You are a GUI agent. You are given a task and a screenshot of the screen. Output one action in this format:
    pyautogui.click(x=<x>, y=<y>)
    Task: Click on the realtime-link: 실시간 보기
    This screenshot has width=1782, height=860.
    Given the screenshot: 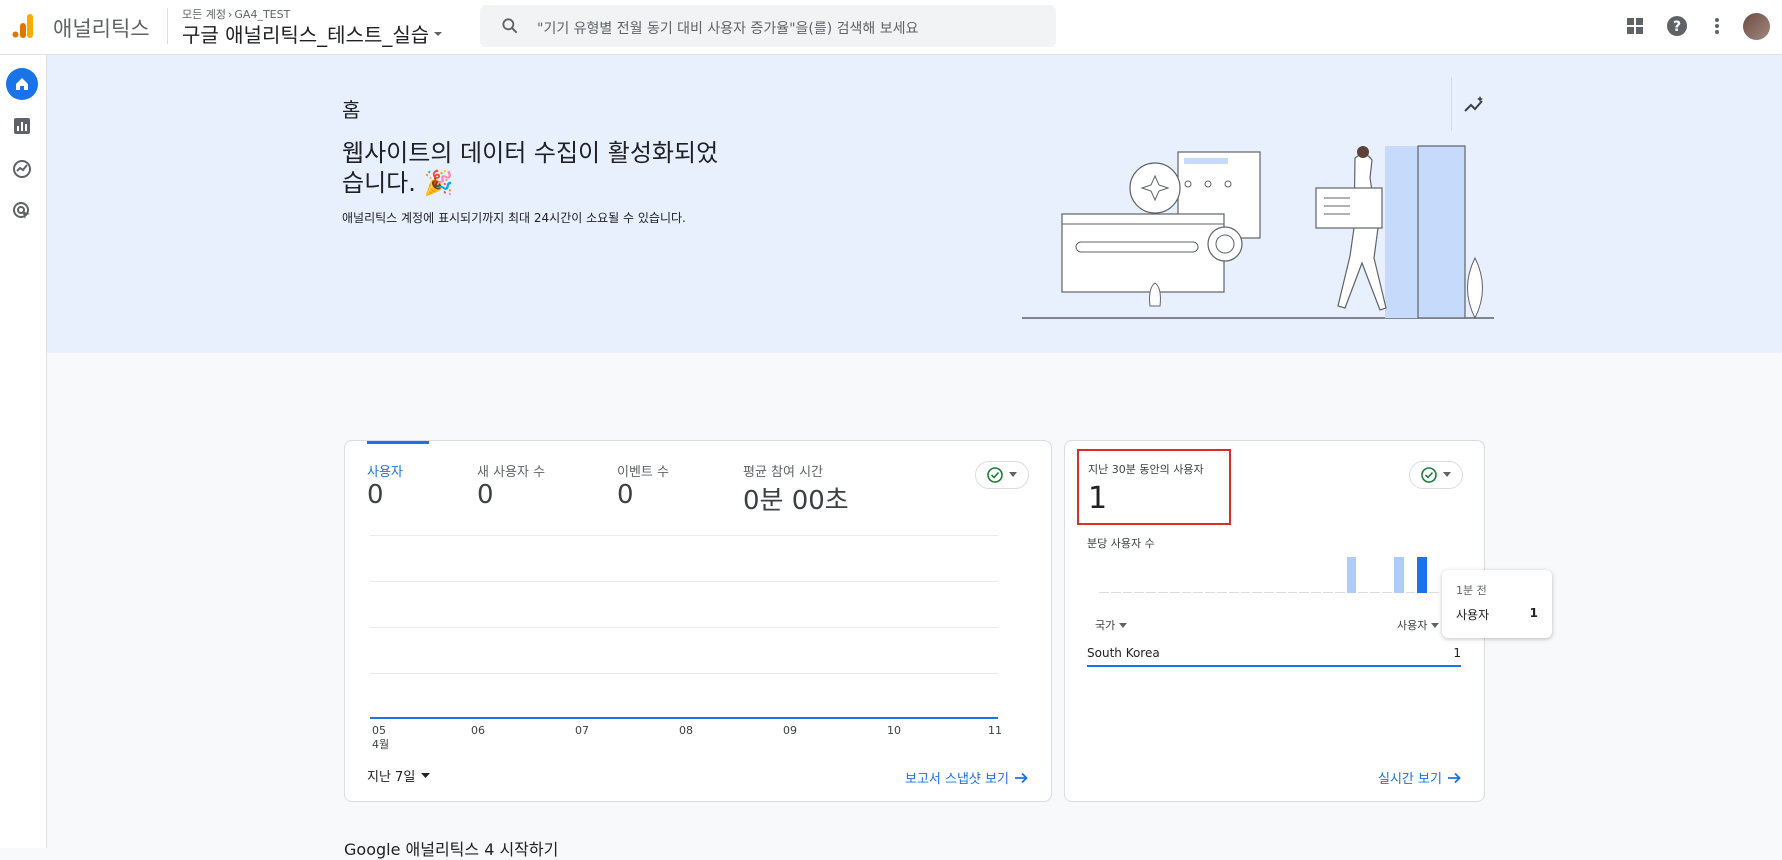 What is the action you would take?
    pyautogui.click(x=1420, y=777)
    